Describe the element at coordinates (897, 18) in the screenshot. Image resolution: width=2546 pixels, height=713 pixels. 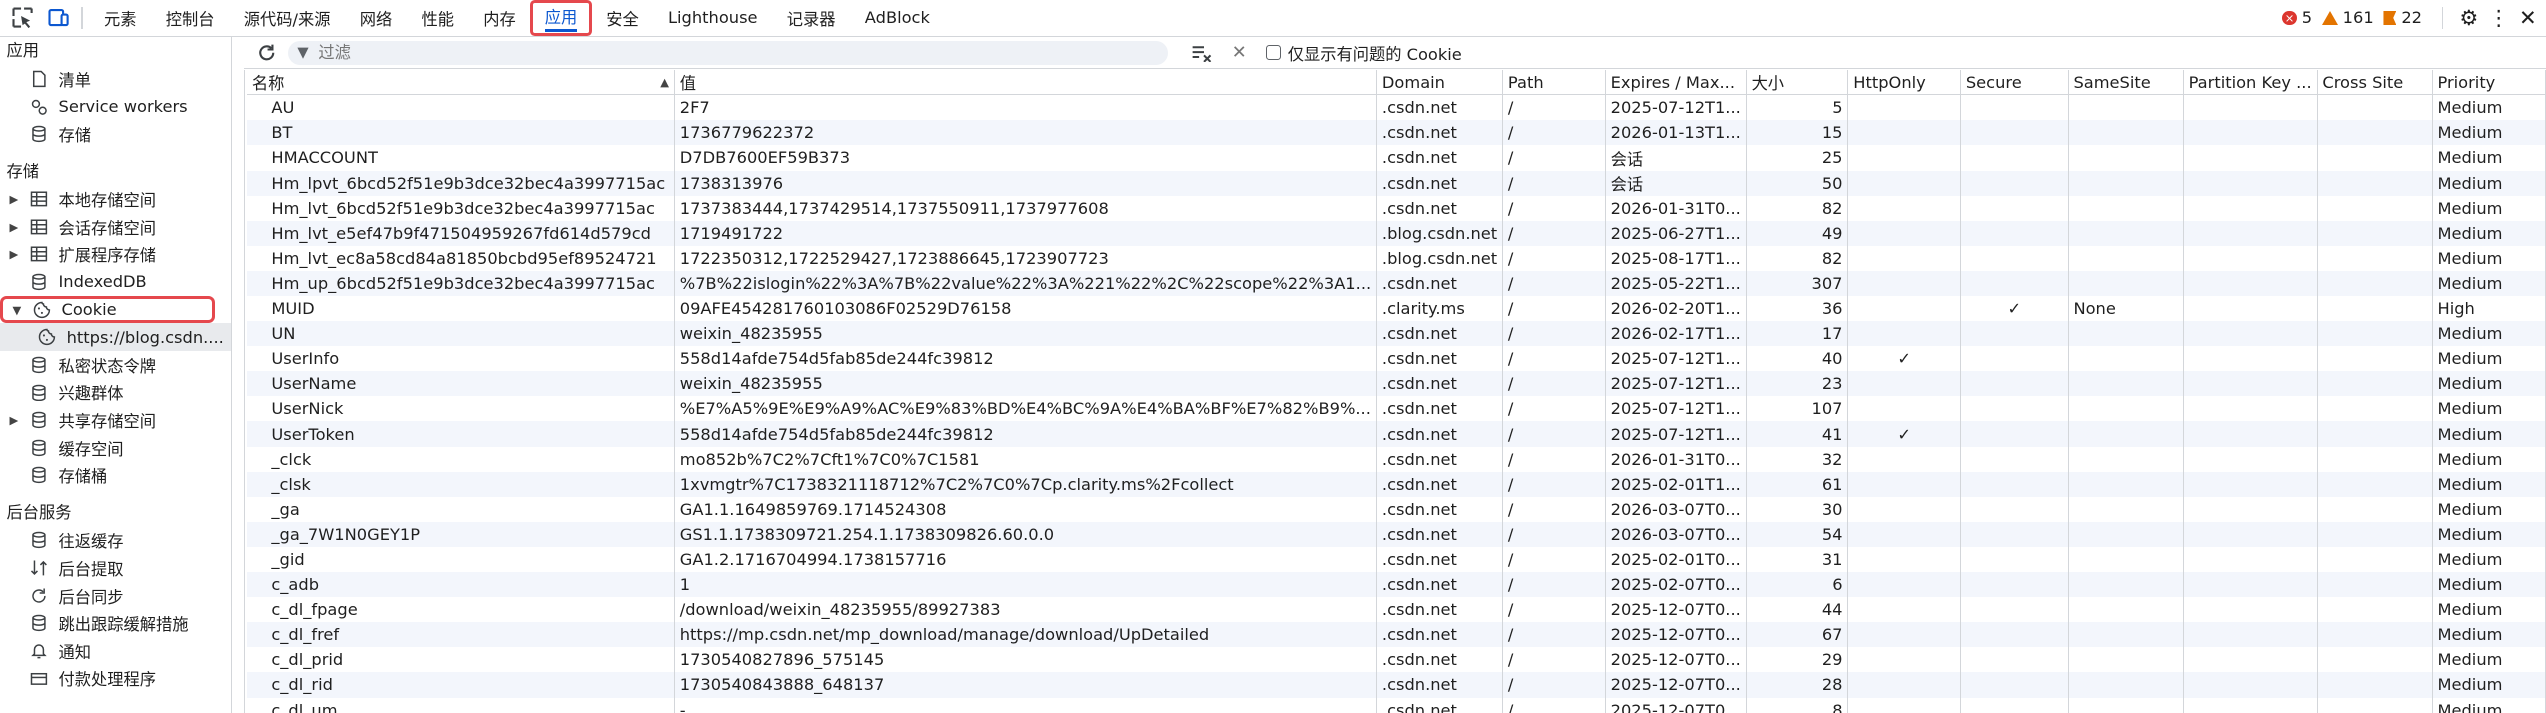
I see `tab-10: AdBlock` at that location.